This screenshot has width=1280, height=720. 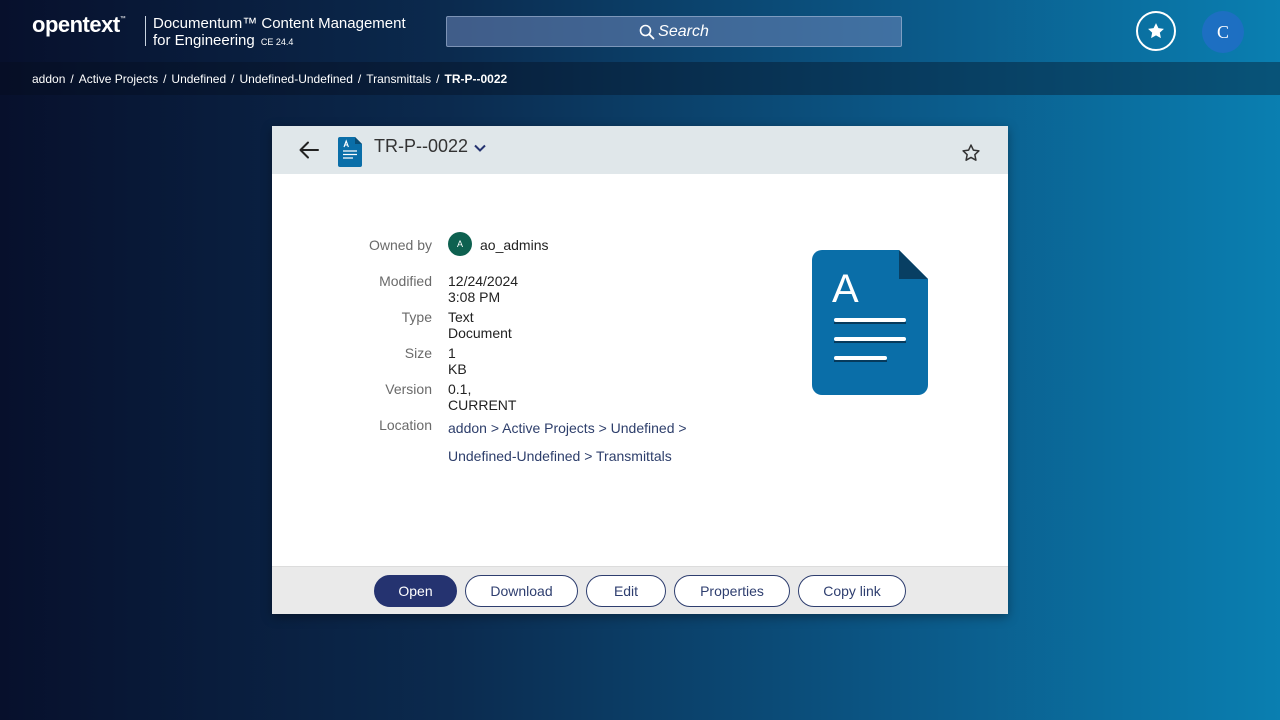 I want to click on favorites-button, so click(x=1156, y=31).